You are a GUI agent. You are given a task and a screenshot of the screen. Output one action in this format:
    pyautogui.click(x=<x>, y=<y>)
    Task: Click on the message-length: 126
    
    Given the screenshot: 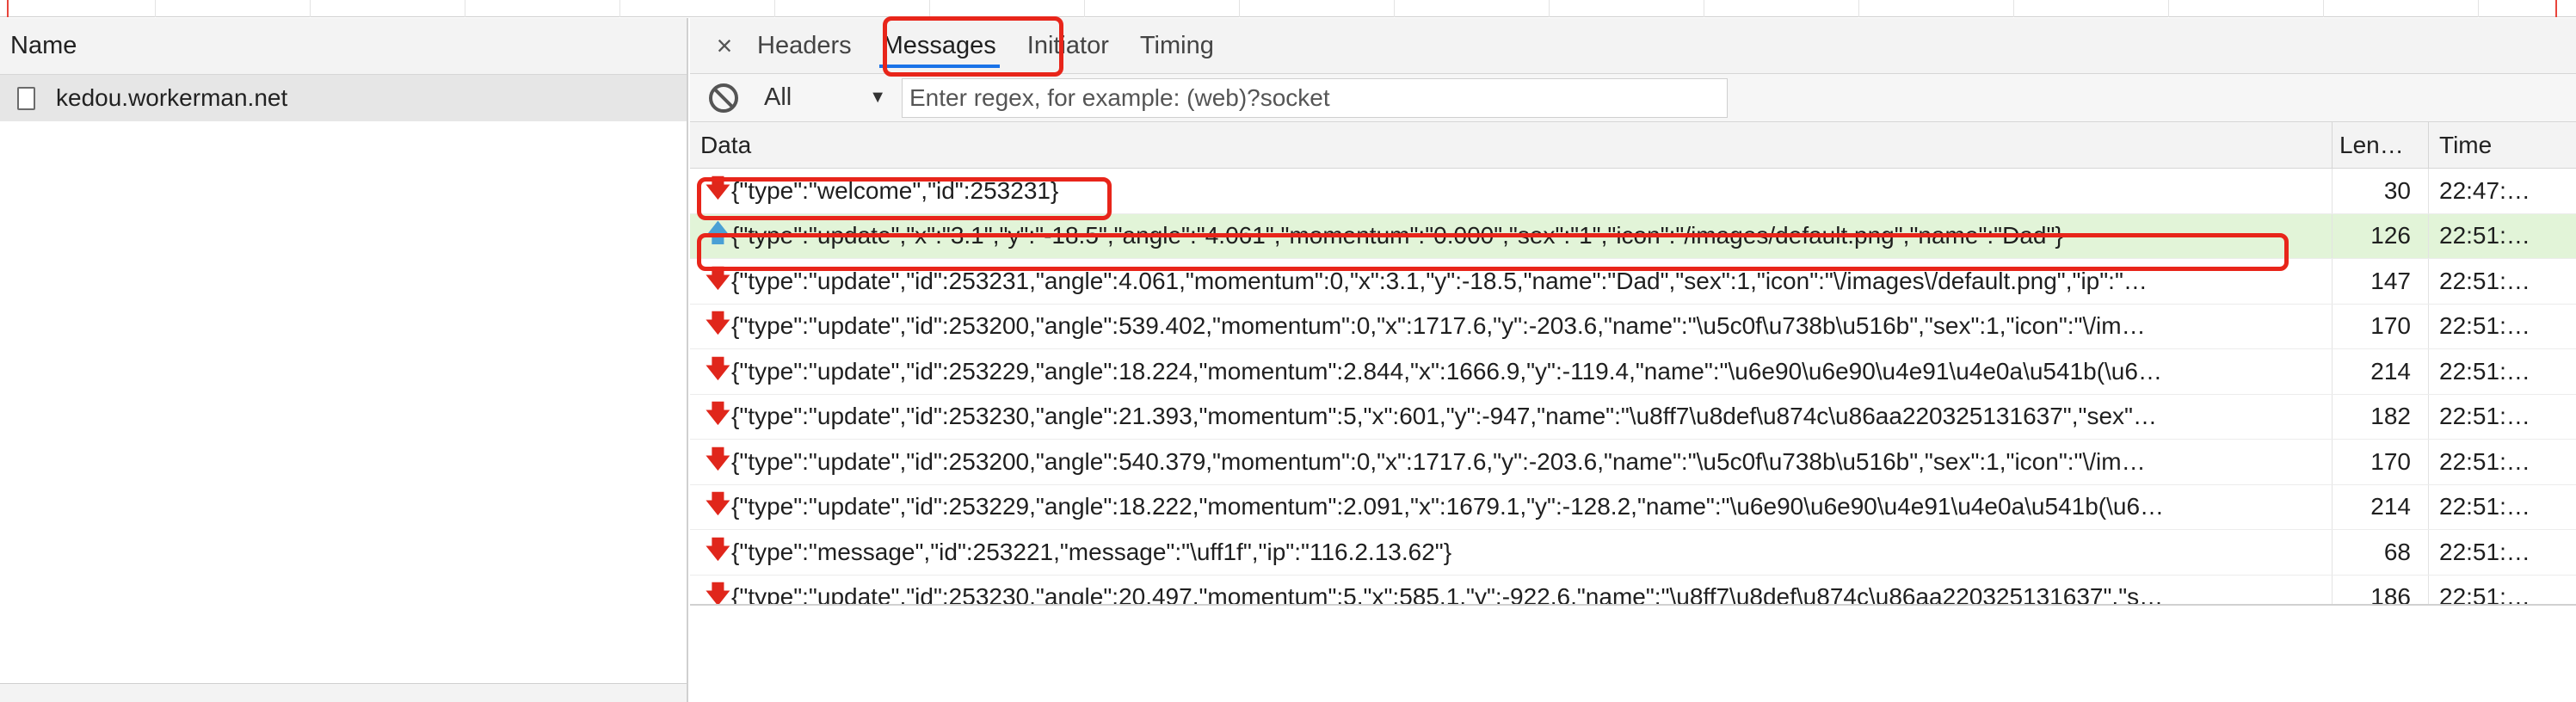 What is the action you would take?
    pyautogui.click(x=2380, y=236)
    